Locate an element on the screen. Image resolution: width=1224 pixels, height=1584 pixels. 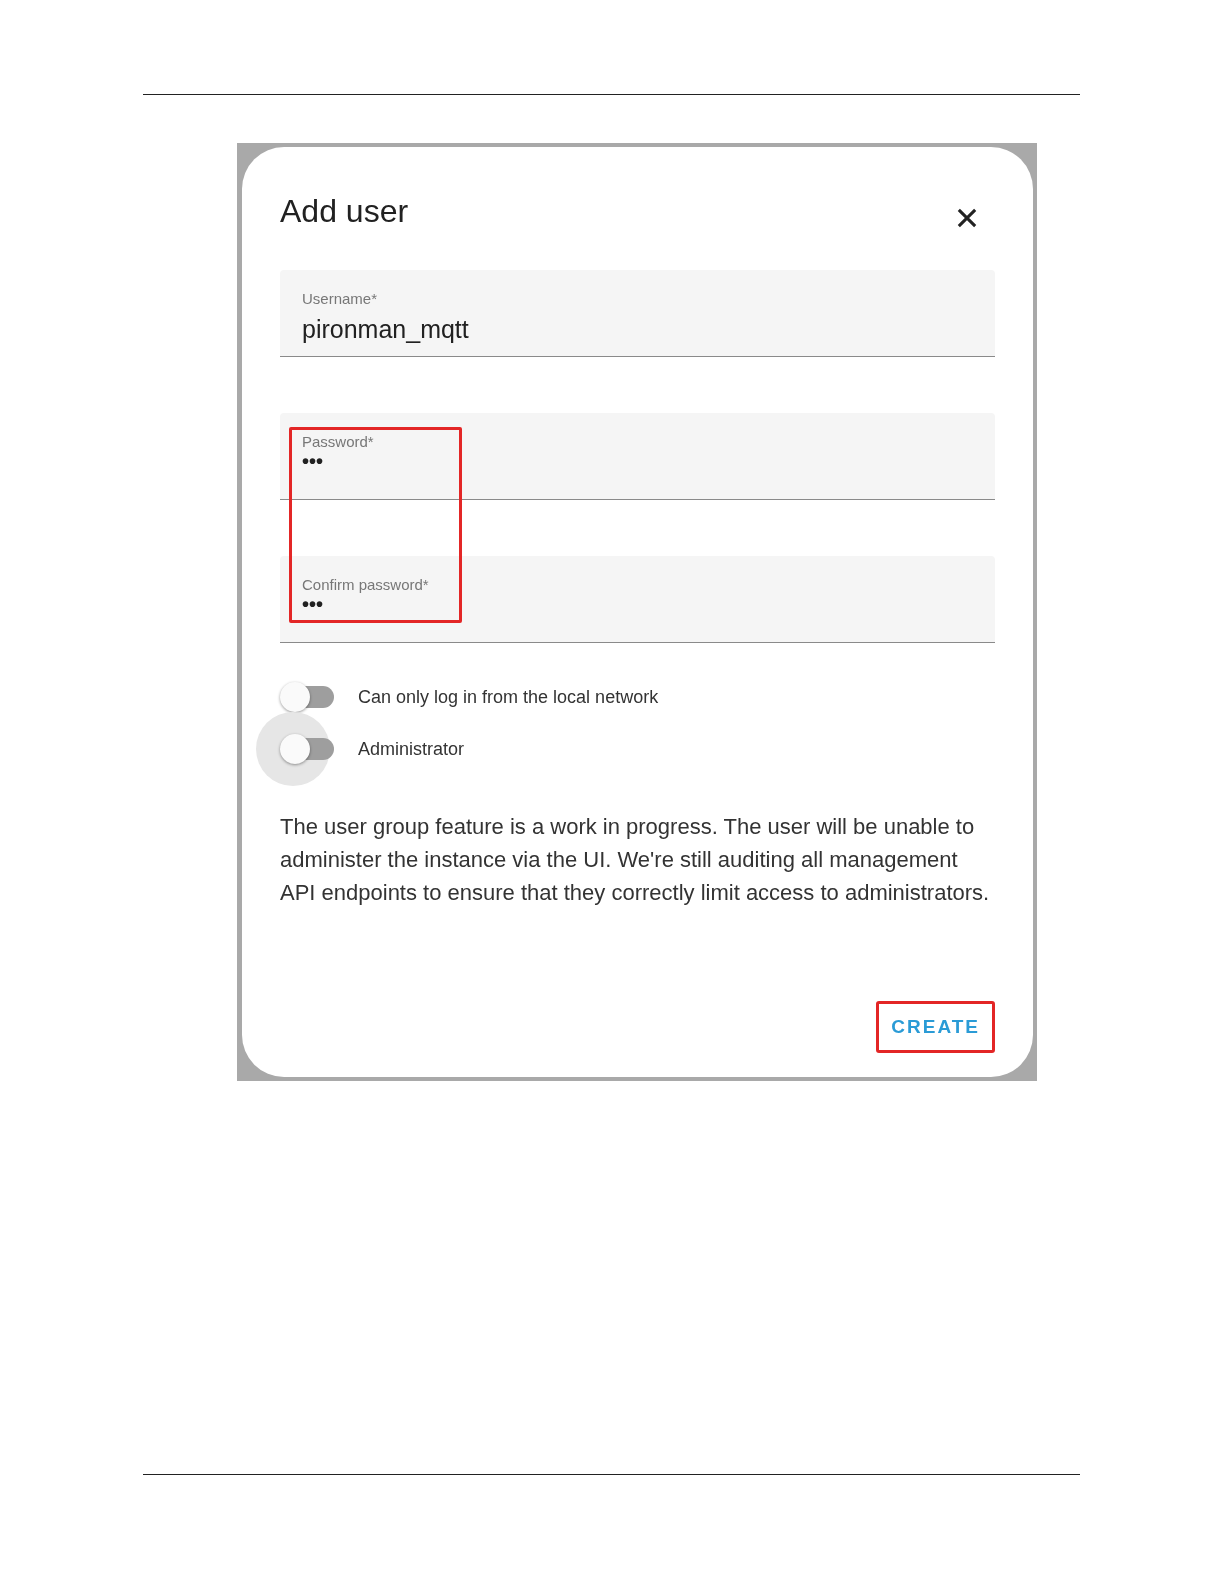
dialog-title: Add user is located at coordinates (344, 211).